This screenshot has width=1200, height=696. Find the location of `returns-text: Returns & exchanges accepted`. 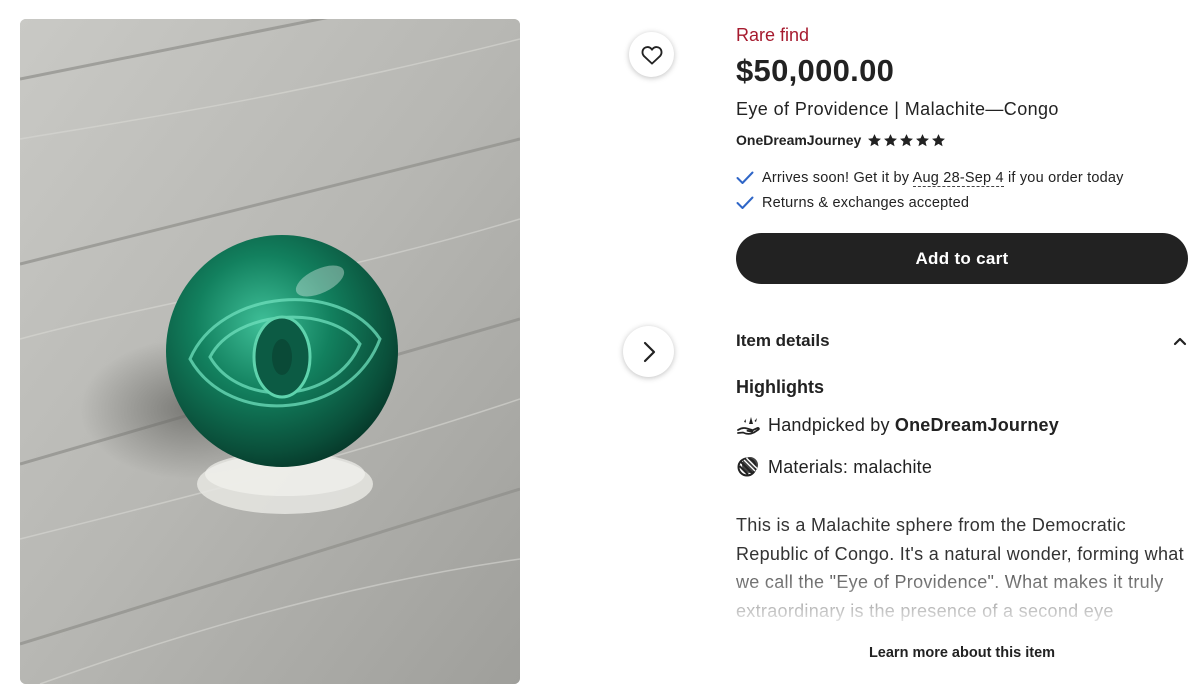

returns-text: Returns & exchanges accepted is located at coordinates (866, 203).